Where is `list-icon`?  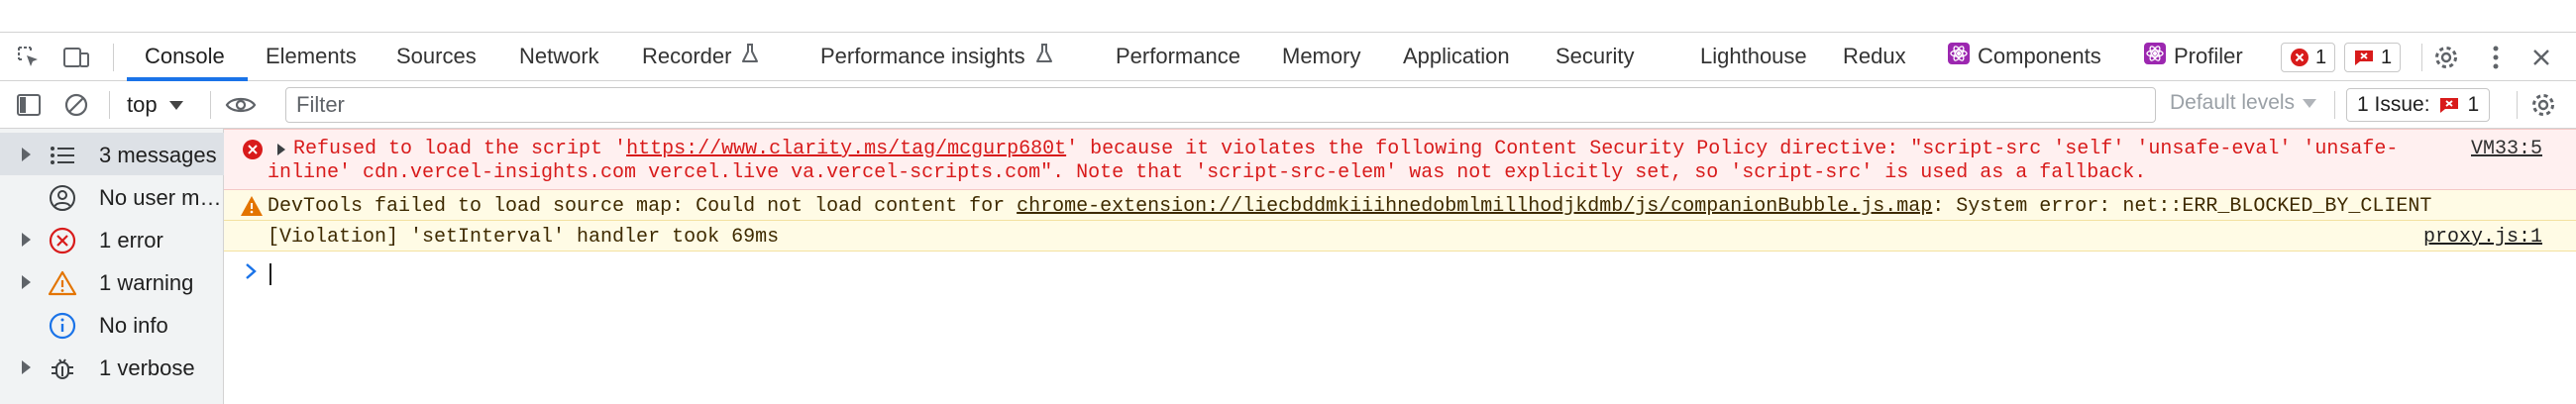
list-icon is located at coordinates (62, 156).